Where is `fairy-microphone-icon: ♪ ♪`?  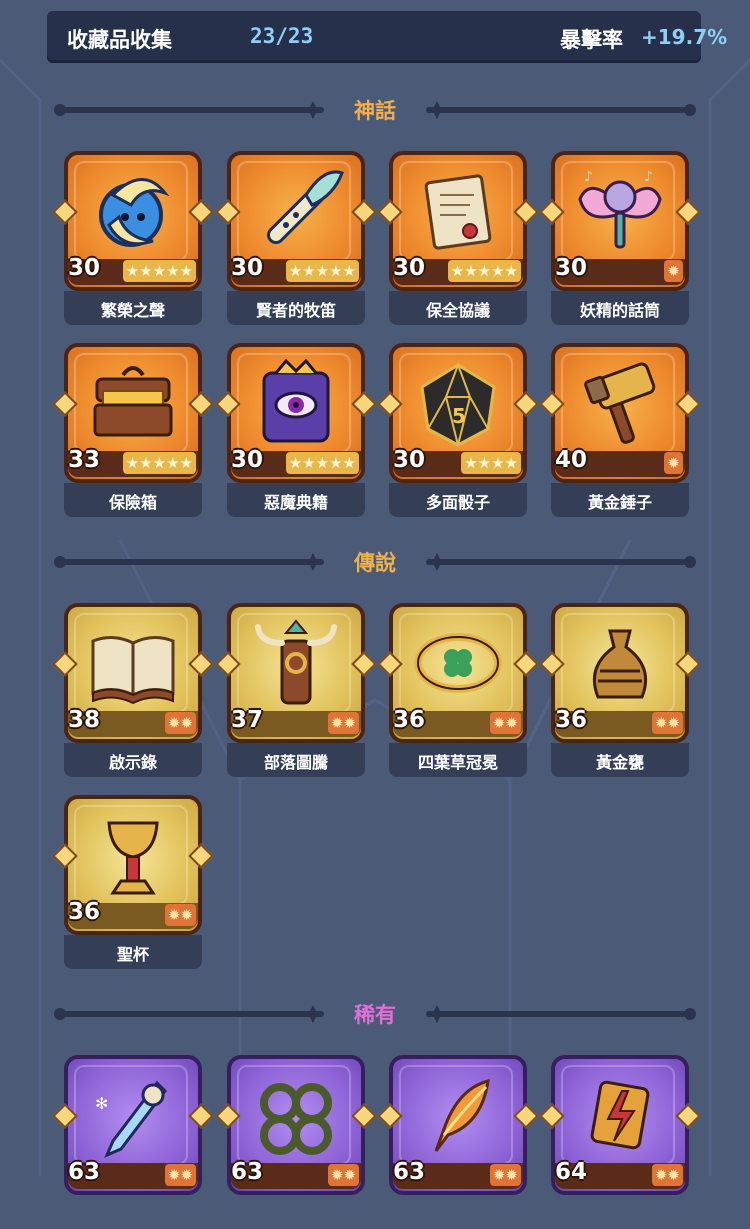 fairy-microphone-icon: ♪ ♪ is located at coordinates (620, 209).